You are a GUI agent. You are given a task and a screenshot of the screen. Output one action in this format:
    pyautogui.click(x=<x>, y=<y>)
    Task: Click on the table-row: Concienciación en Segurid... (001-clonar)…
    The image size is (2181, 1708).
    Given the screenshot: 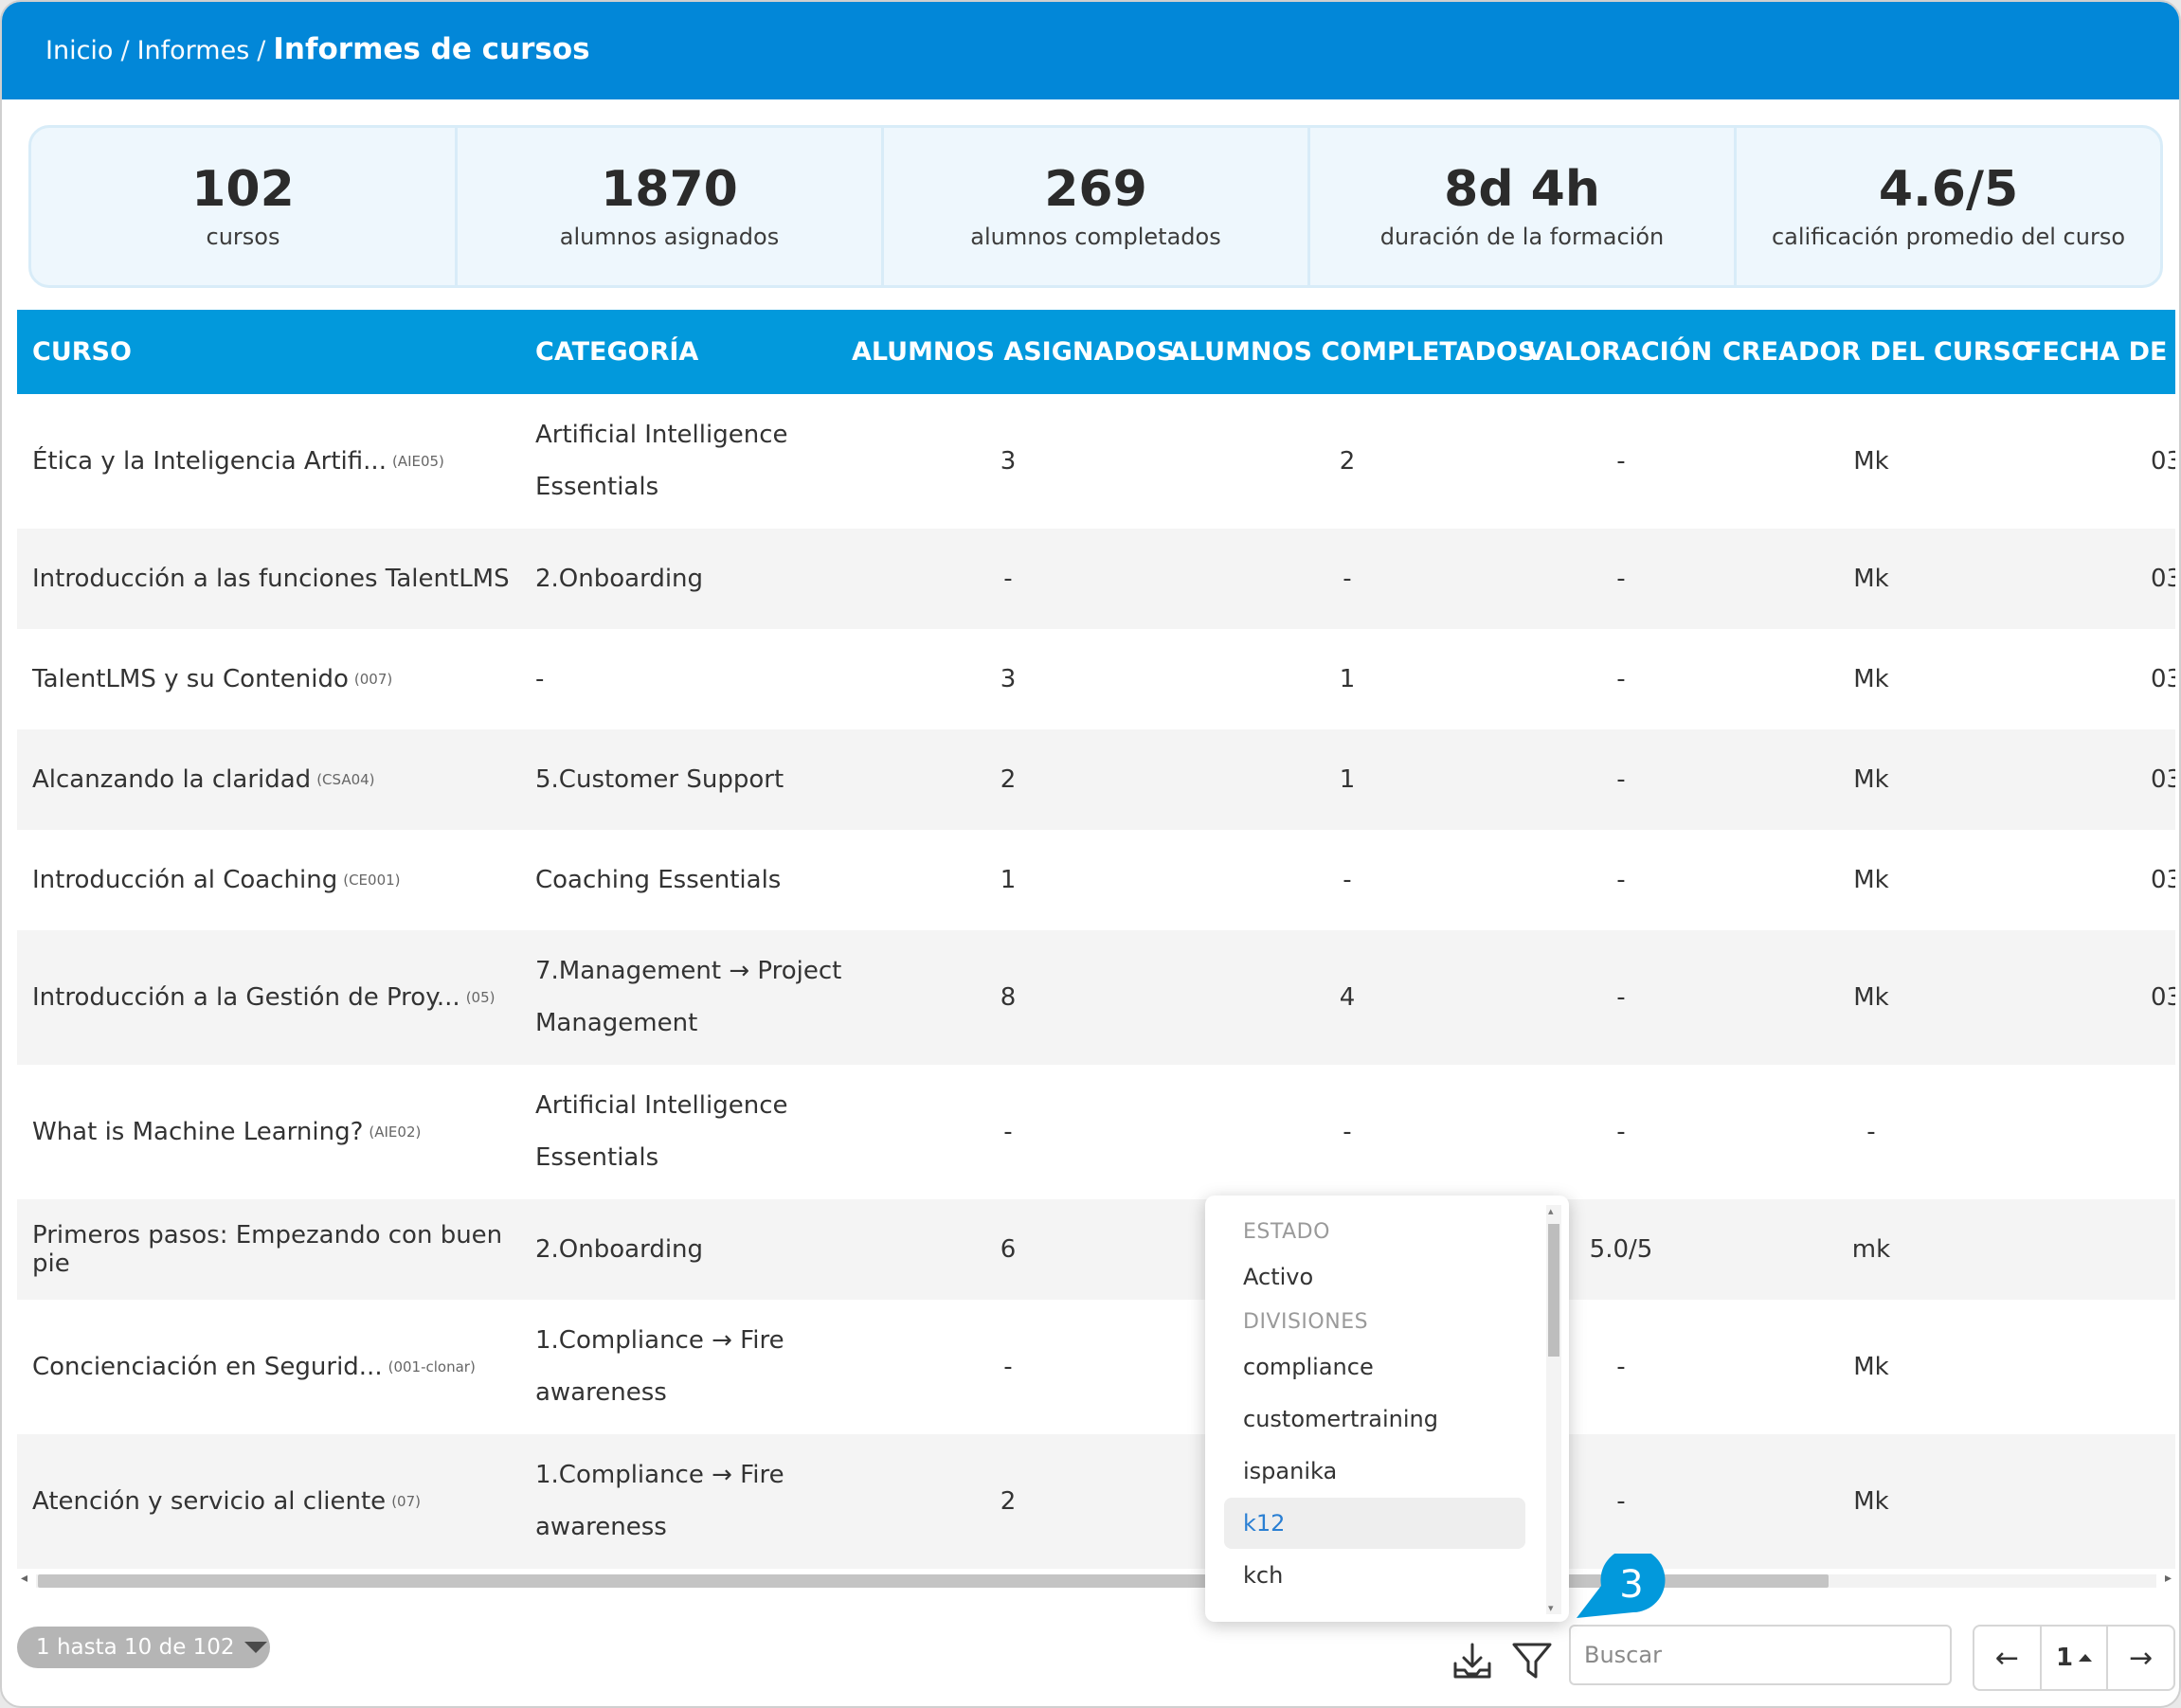 What is the action you would take?
    pyautogui.click(x=1096, y=1367)
    